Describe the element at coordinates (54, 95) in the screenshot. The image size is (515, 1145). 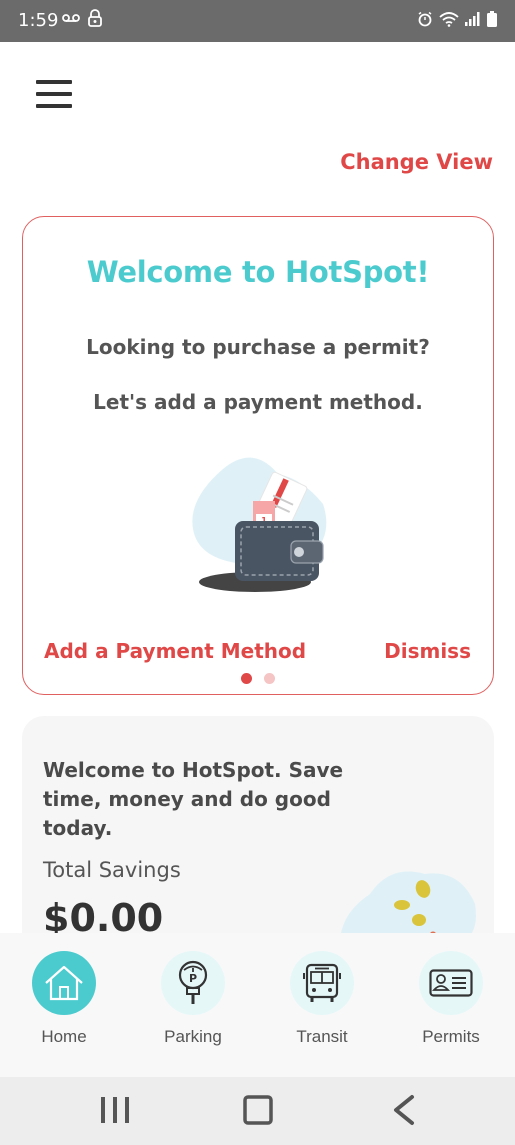
I see `hamburger-menu-icon` at that location.